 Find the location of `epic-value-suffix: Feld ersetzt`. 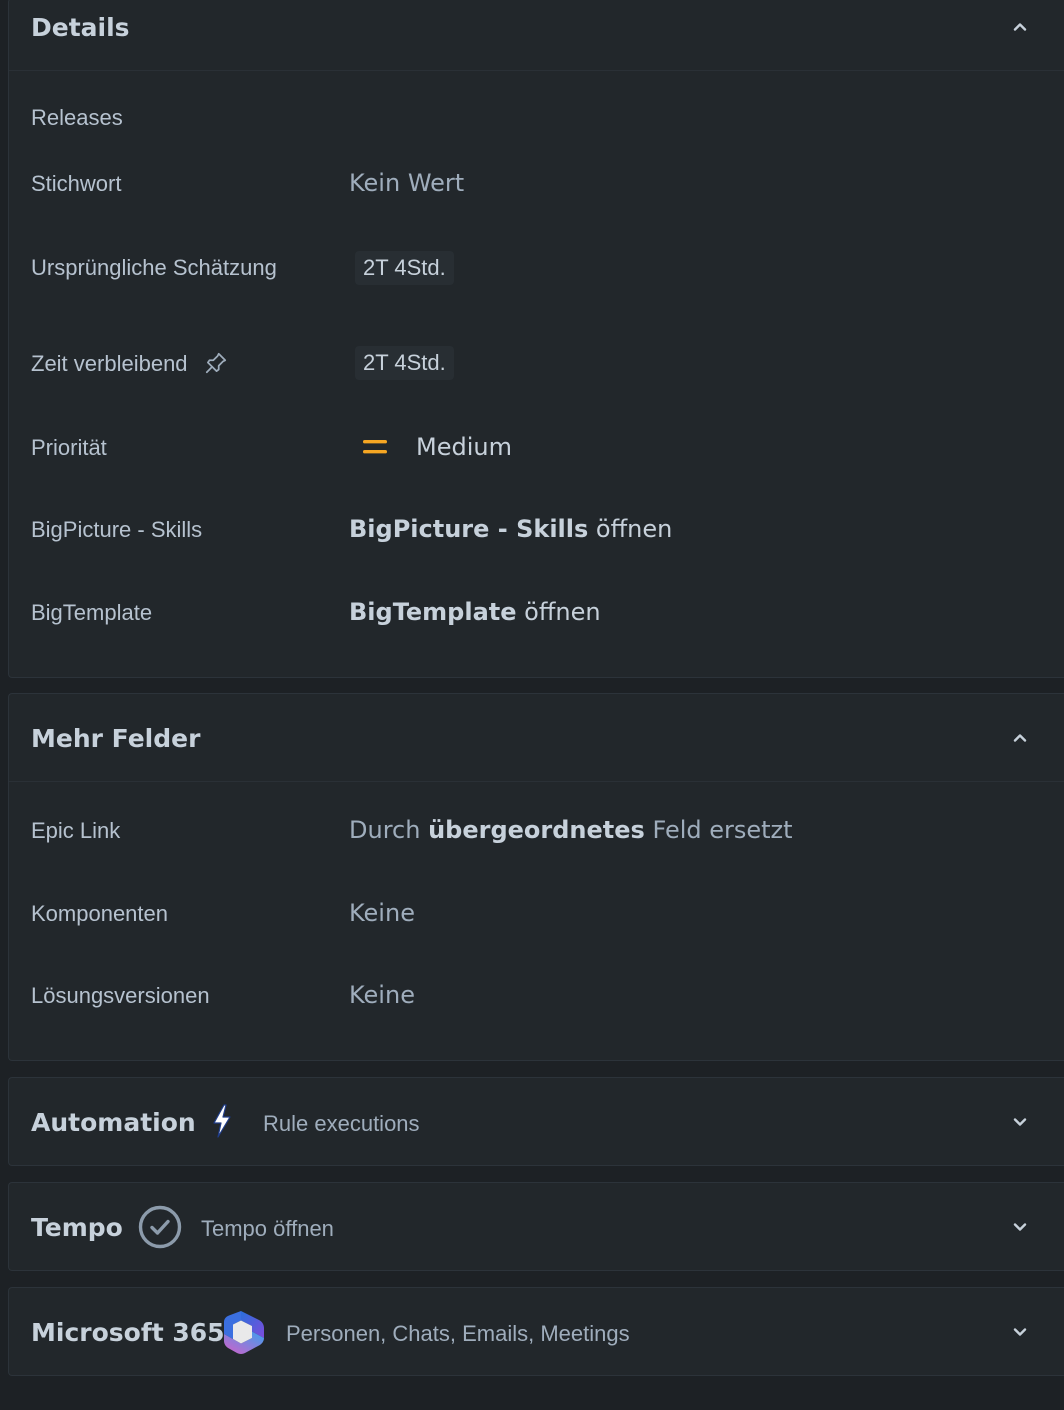

epic-value-suffix: Feld ersetzt is located at coordinates (718, 830).